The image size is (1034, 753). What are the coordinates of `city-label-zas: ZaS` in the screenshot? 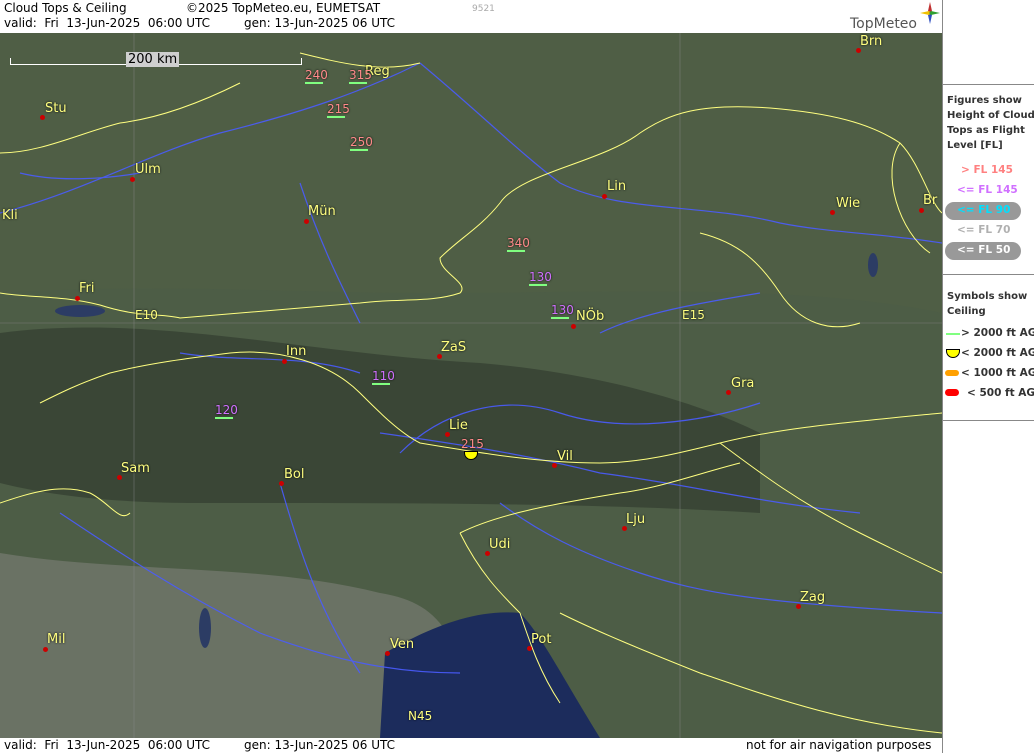 It's located at (454, 347).